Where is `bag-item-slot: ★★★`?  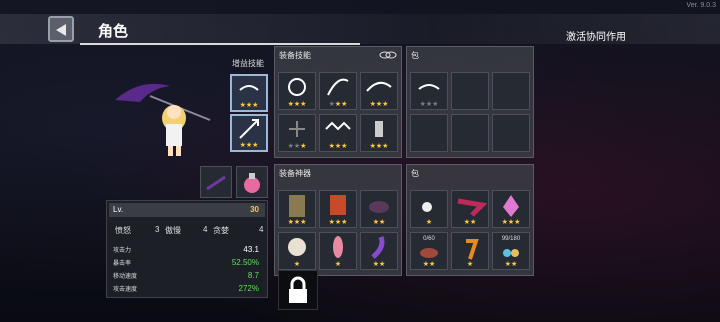 bag-item-slot: ★★★ is located at coordinates (511, 209).